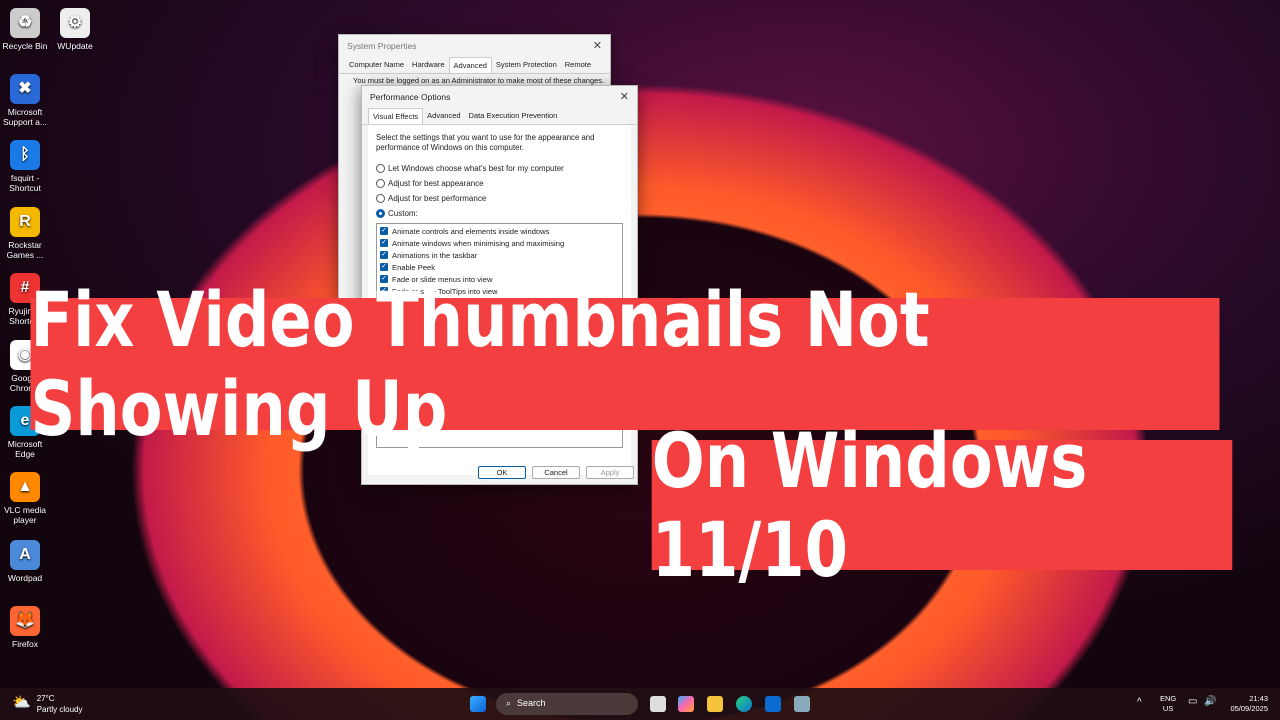 This screenshot has width=1280, height=720. Describe the element at coordinates (1258, 698) in the screenshot. I see `time: 21:43` at that location.